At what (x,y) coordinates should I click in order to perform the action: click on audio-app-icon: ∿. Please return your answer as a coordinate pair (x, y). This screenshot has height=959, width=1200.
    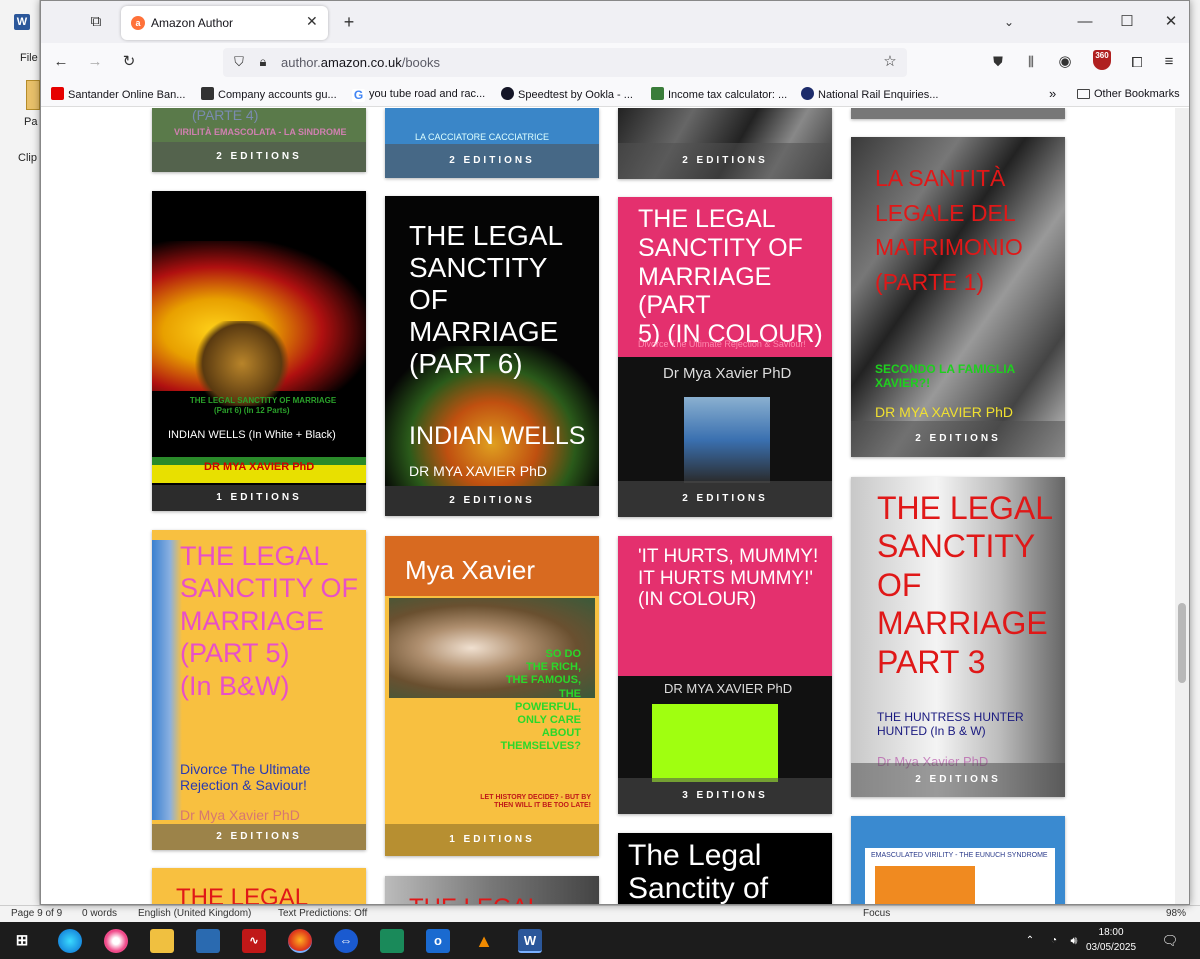
    Looking at the image, I should click on (254, 941).